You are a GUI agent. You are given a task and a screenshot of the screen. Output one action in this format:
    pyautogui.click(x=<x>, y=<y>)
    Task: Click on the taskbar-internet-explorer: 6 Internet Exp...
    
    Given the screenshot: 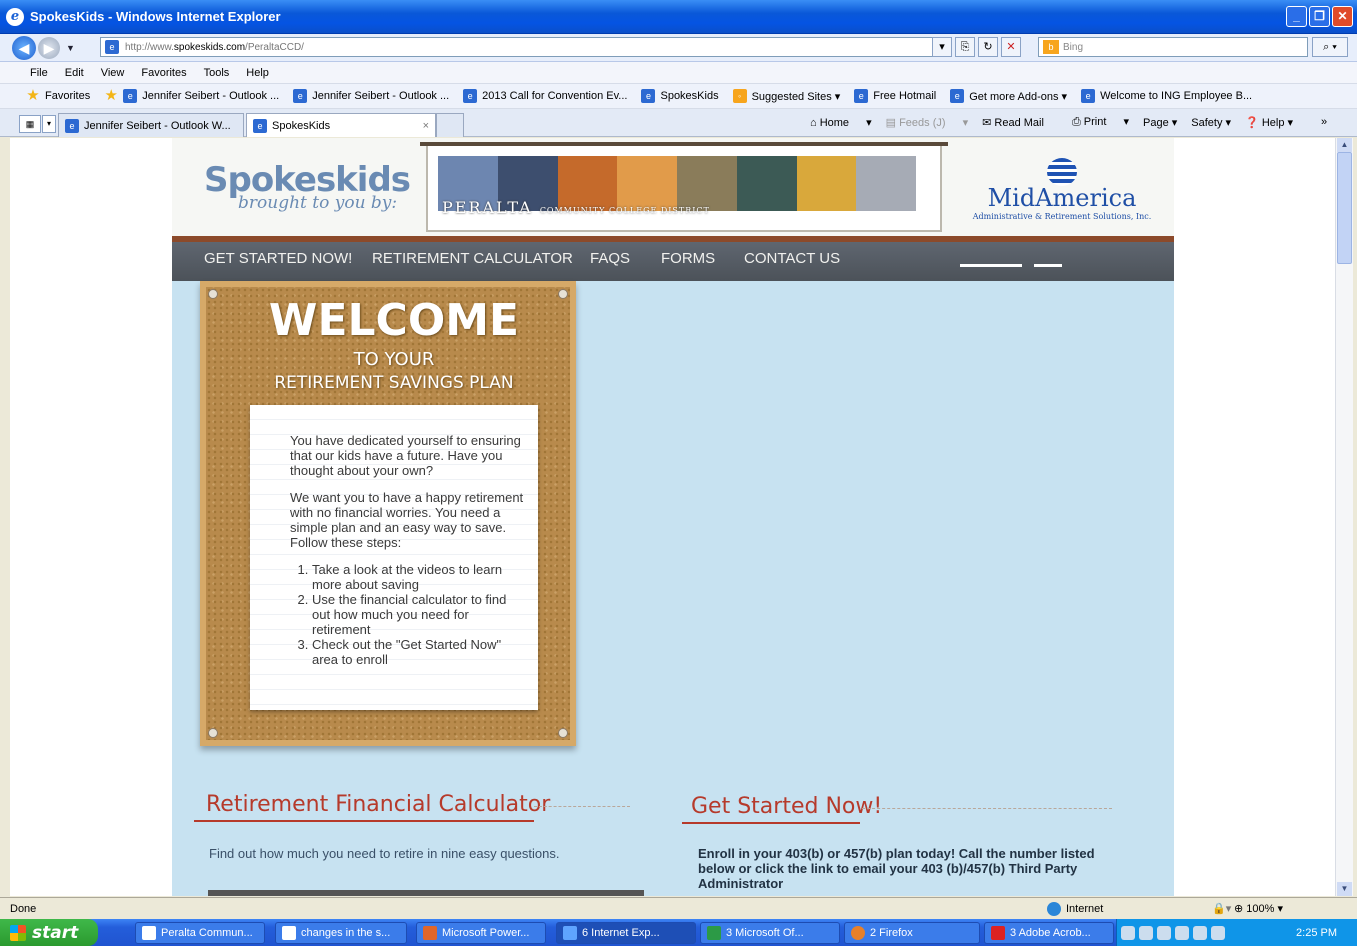 What is the action you would take?
    pyautogui.click(x=626, y=933)
    